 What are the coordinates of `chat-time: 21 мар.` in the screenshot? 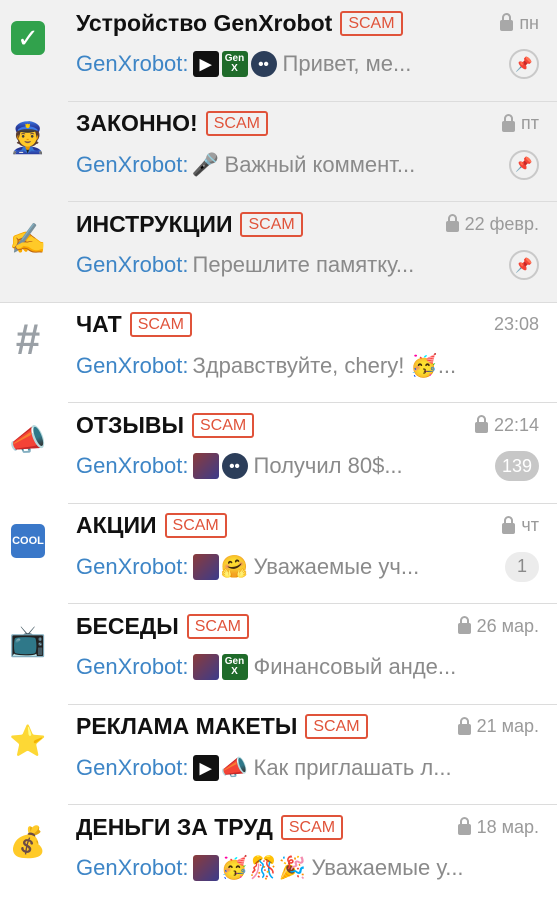 It's located at (507, 726).